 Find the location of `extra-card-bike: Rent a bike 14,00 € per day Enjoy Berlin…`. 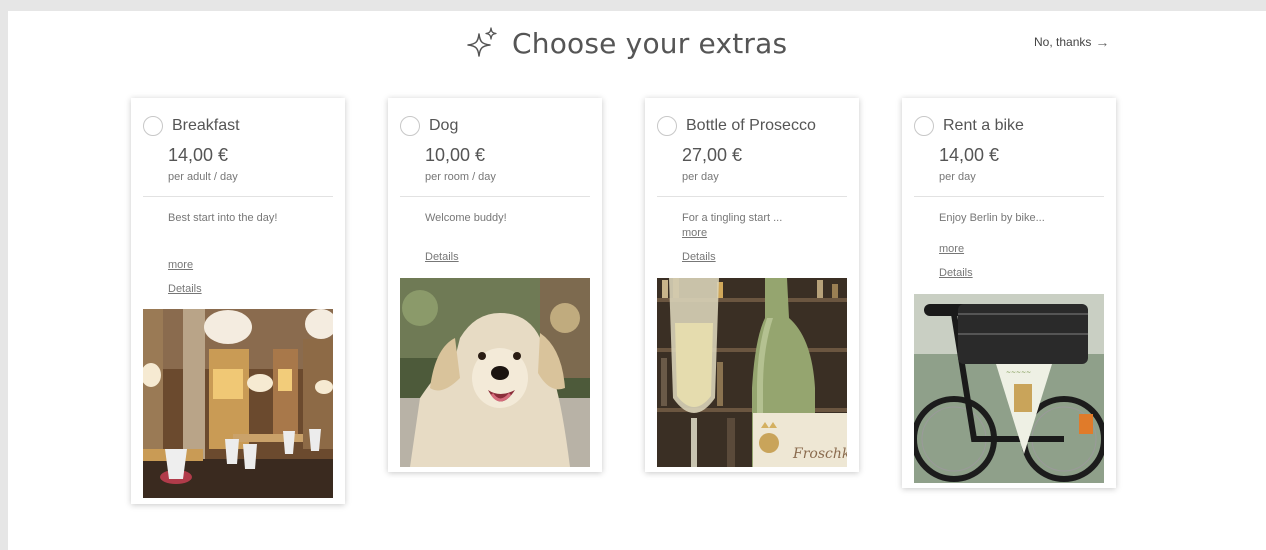

extra-card-bike: Rent a bike 14,00 € per day Enjoy Berlin… is located at coordinates (1009, 293).